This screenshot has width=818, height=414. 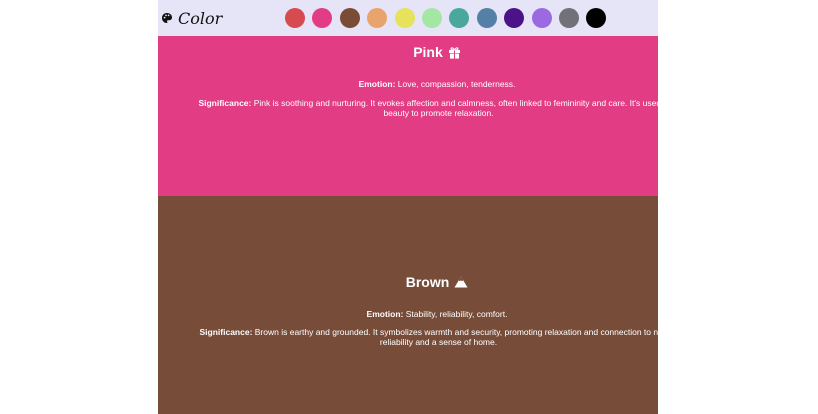 I want to click on navbar: Color, so click(x=408, y=18).